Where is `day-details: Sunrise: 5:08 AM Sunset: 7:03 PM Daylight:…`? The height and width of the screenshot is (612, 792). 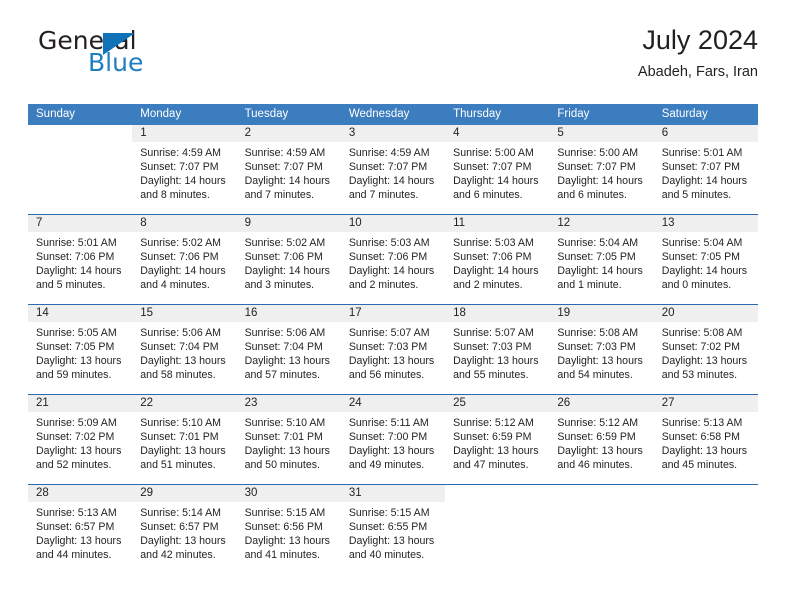 day-details: Sunrise: 5:08 AM Sunset: 7:03 PM Daylight:… is located at coordinates (601, 352).